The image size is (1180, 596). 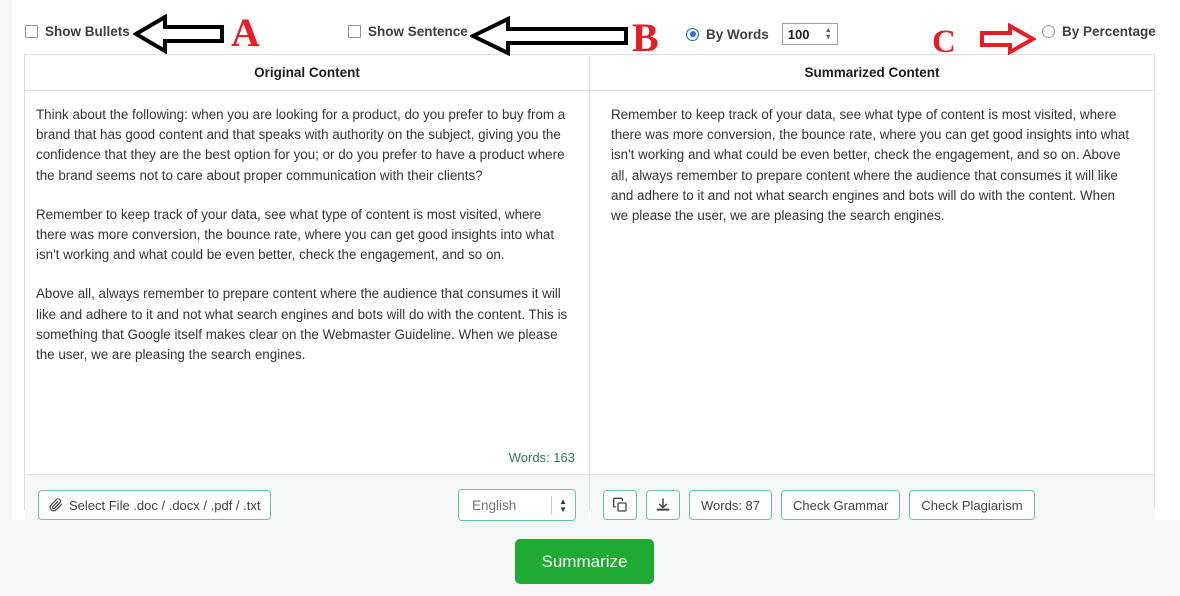 What do you see at coordinates (56, 505) in the screenshot?
I see `paperclip-icon` at bounding box center [56, 505].